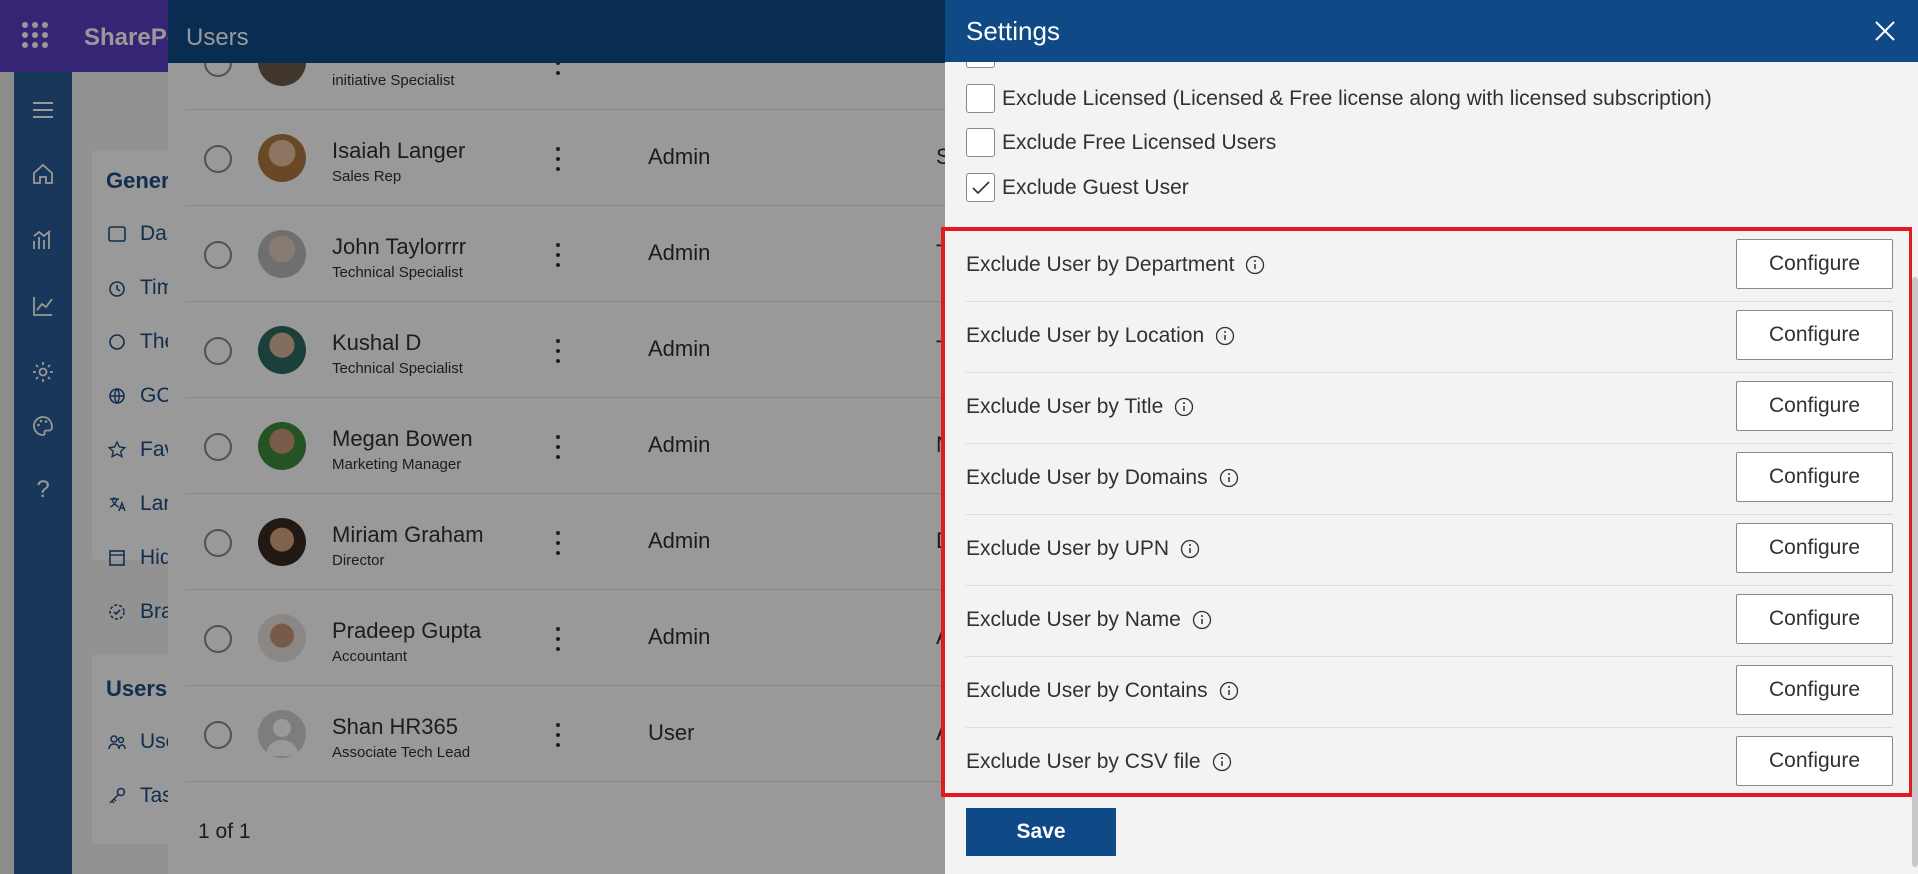 The image size is (1918, 874). Describe the element at coordinates (1068, 548) in the screenshot. I see `exclude-label: Exclude User by UPN` at that location.